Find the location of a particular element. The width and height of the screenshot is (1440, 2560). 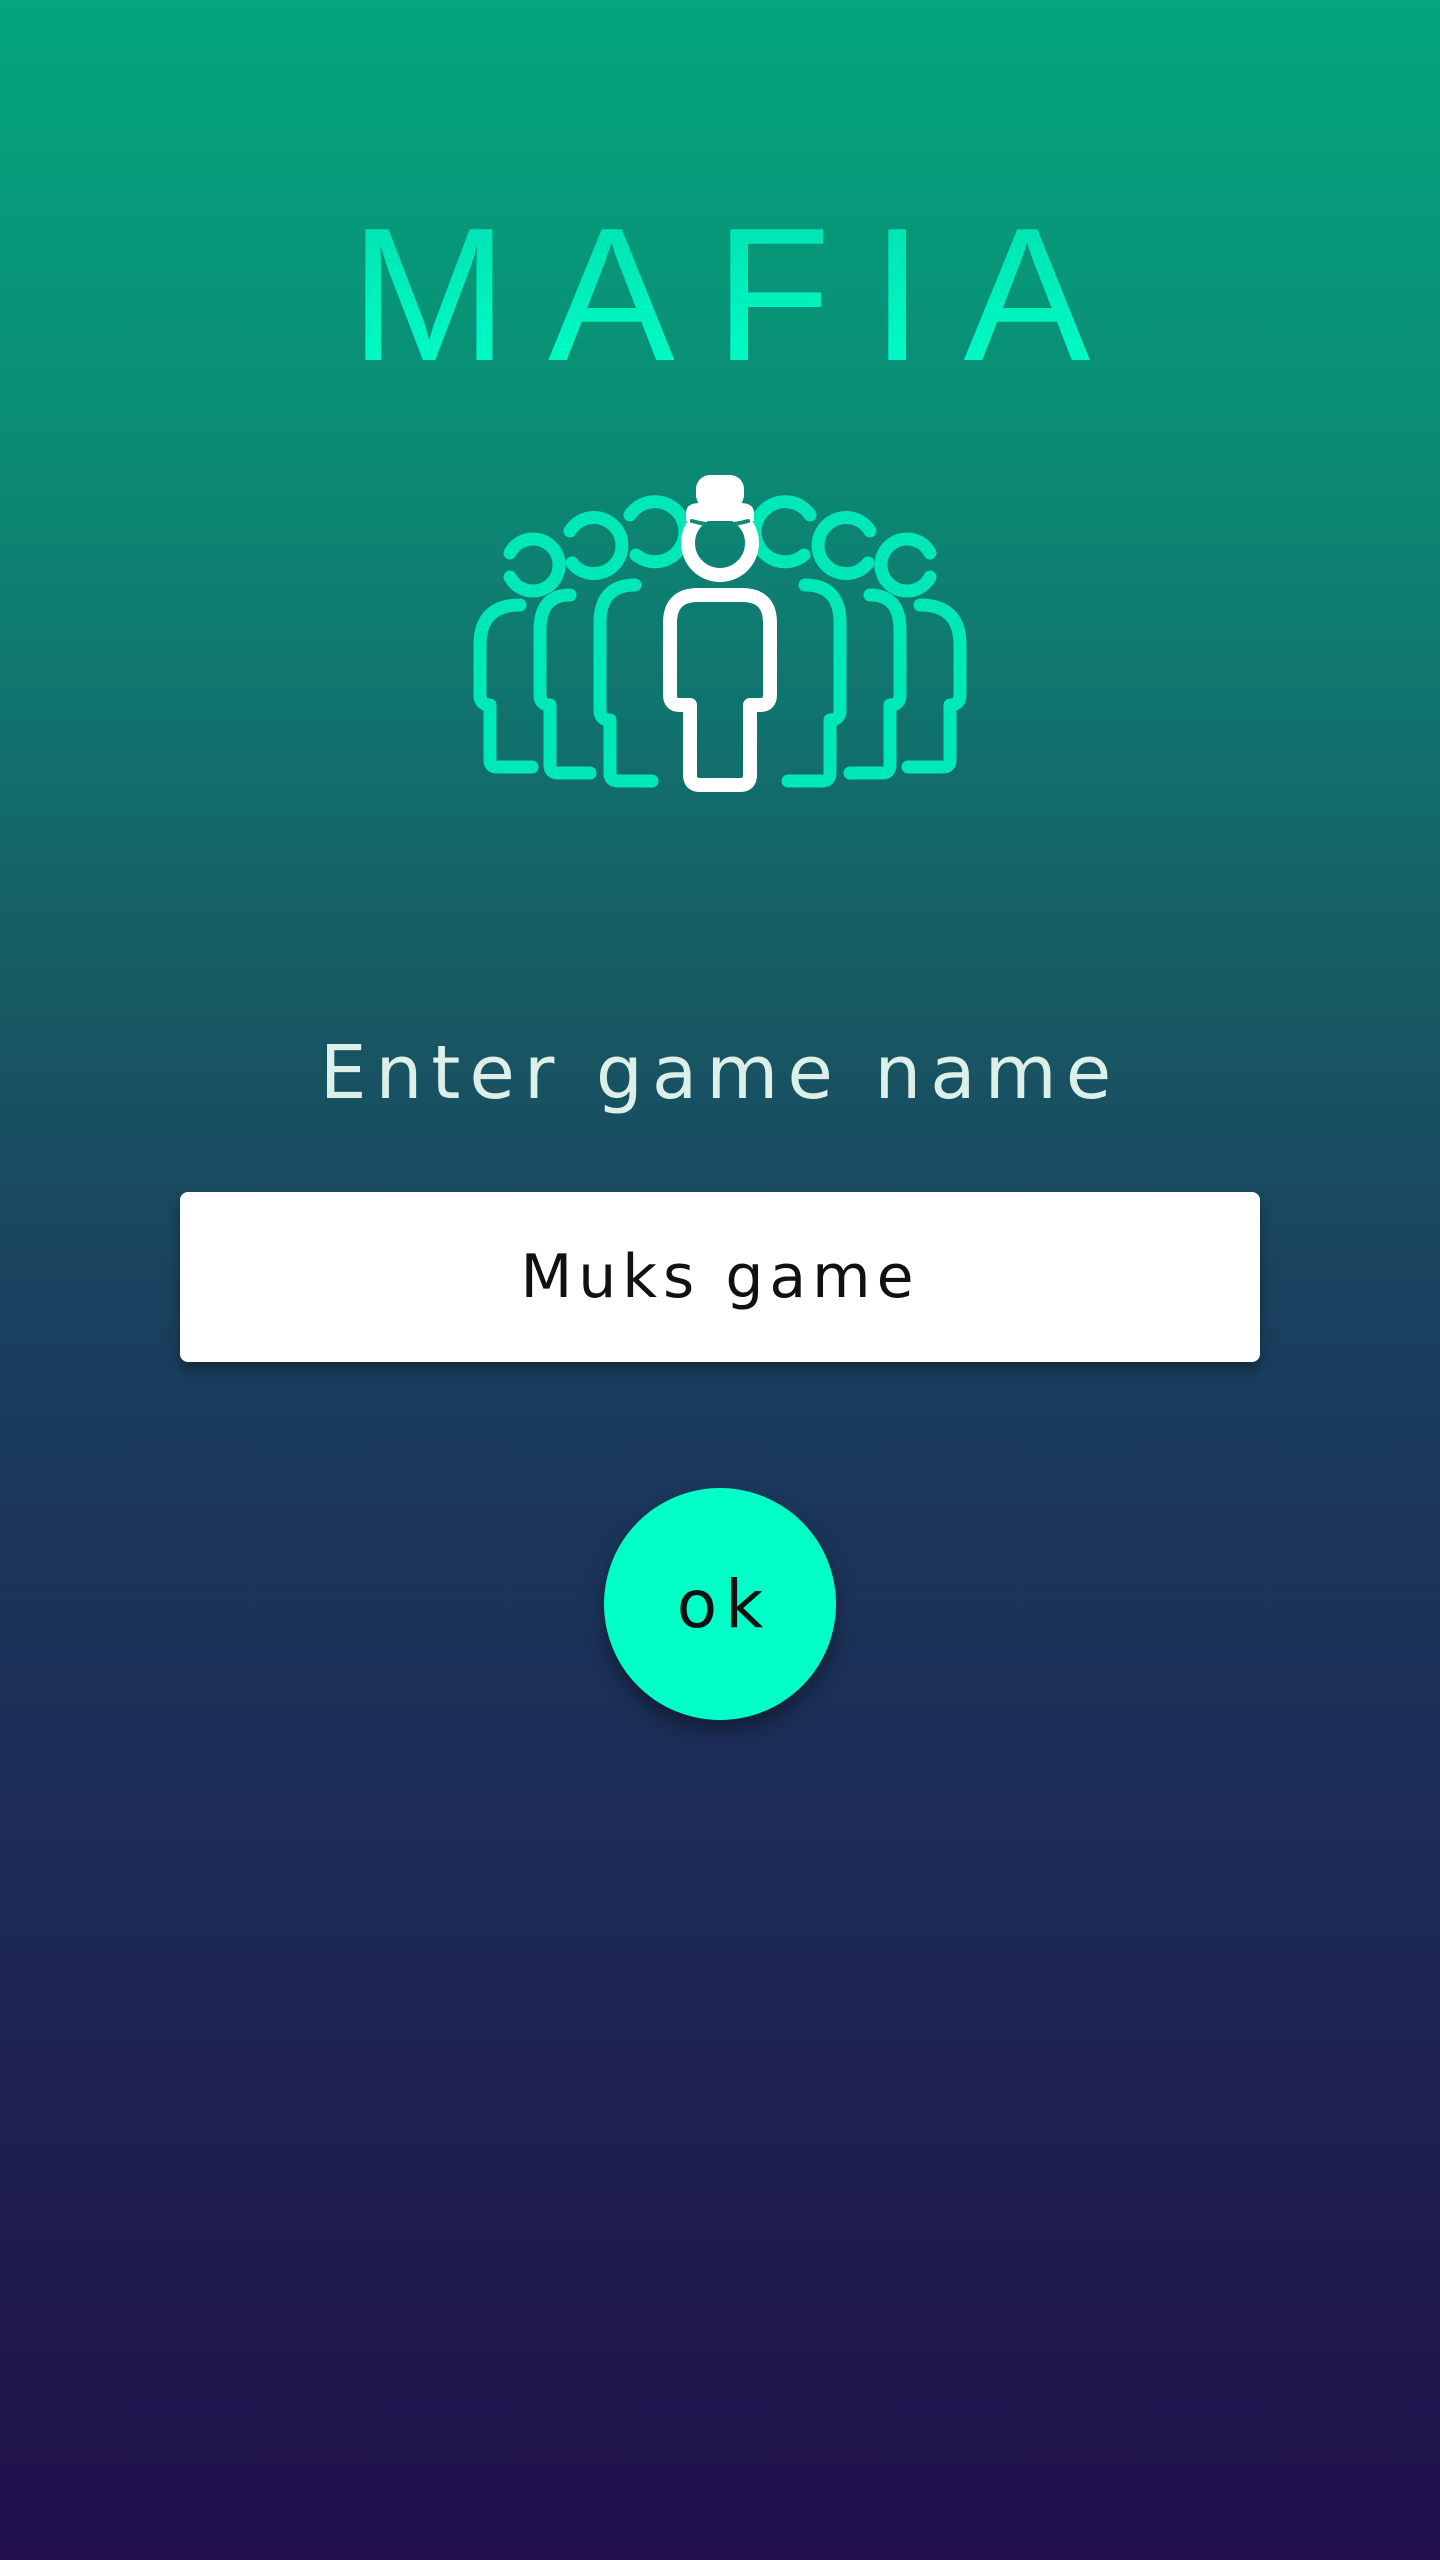

game-name-value: Muks game is located at coordinates (720, 1277).